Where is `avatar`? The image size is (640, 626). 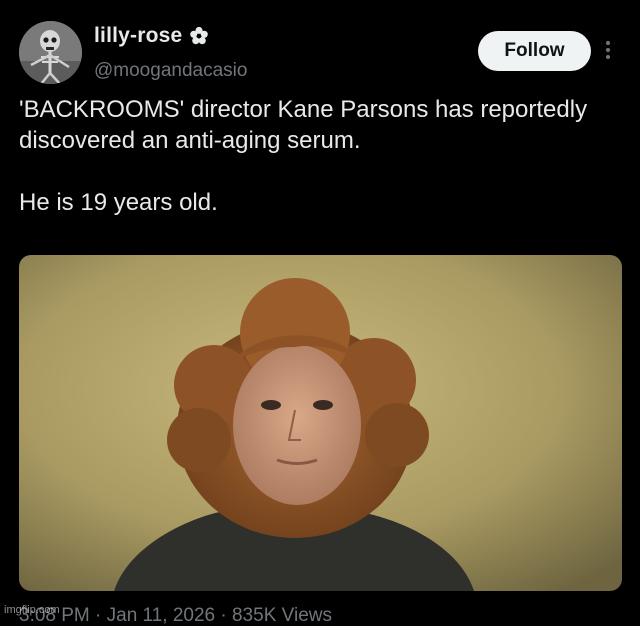 avatar is located at coordinates (50, 52).